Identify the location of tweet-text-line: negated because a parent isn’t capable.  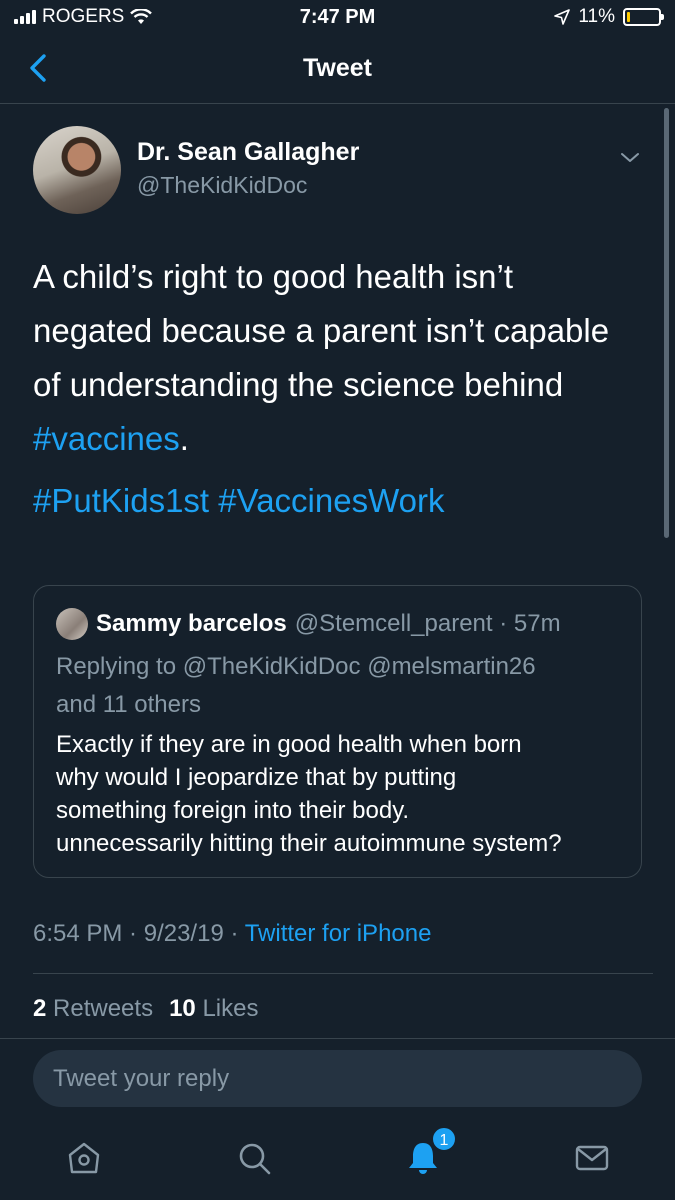
(321, 330).